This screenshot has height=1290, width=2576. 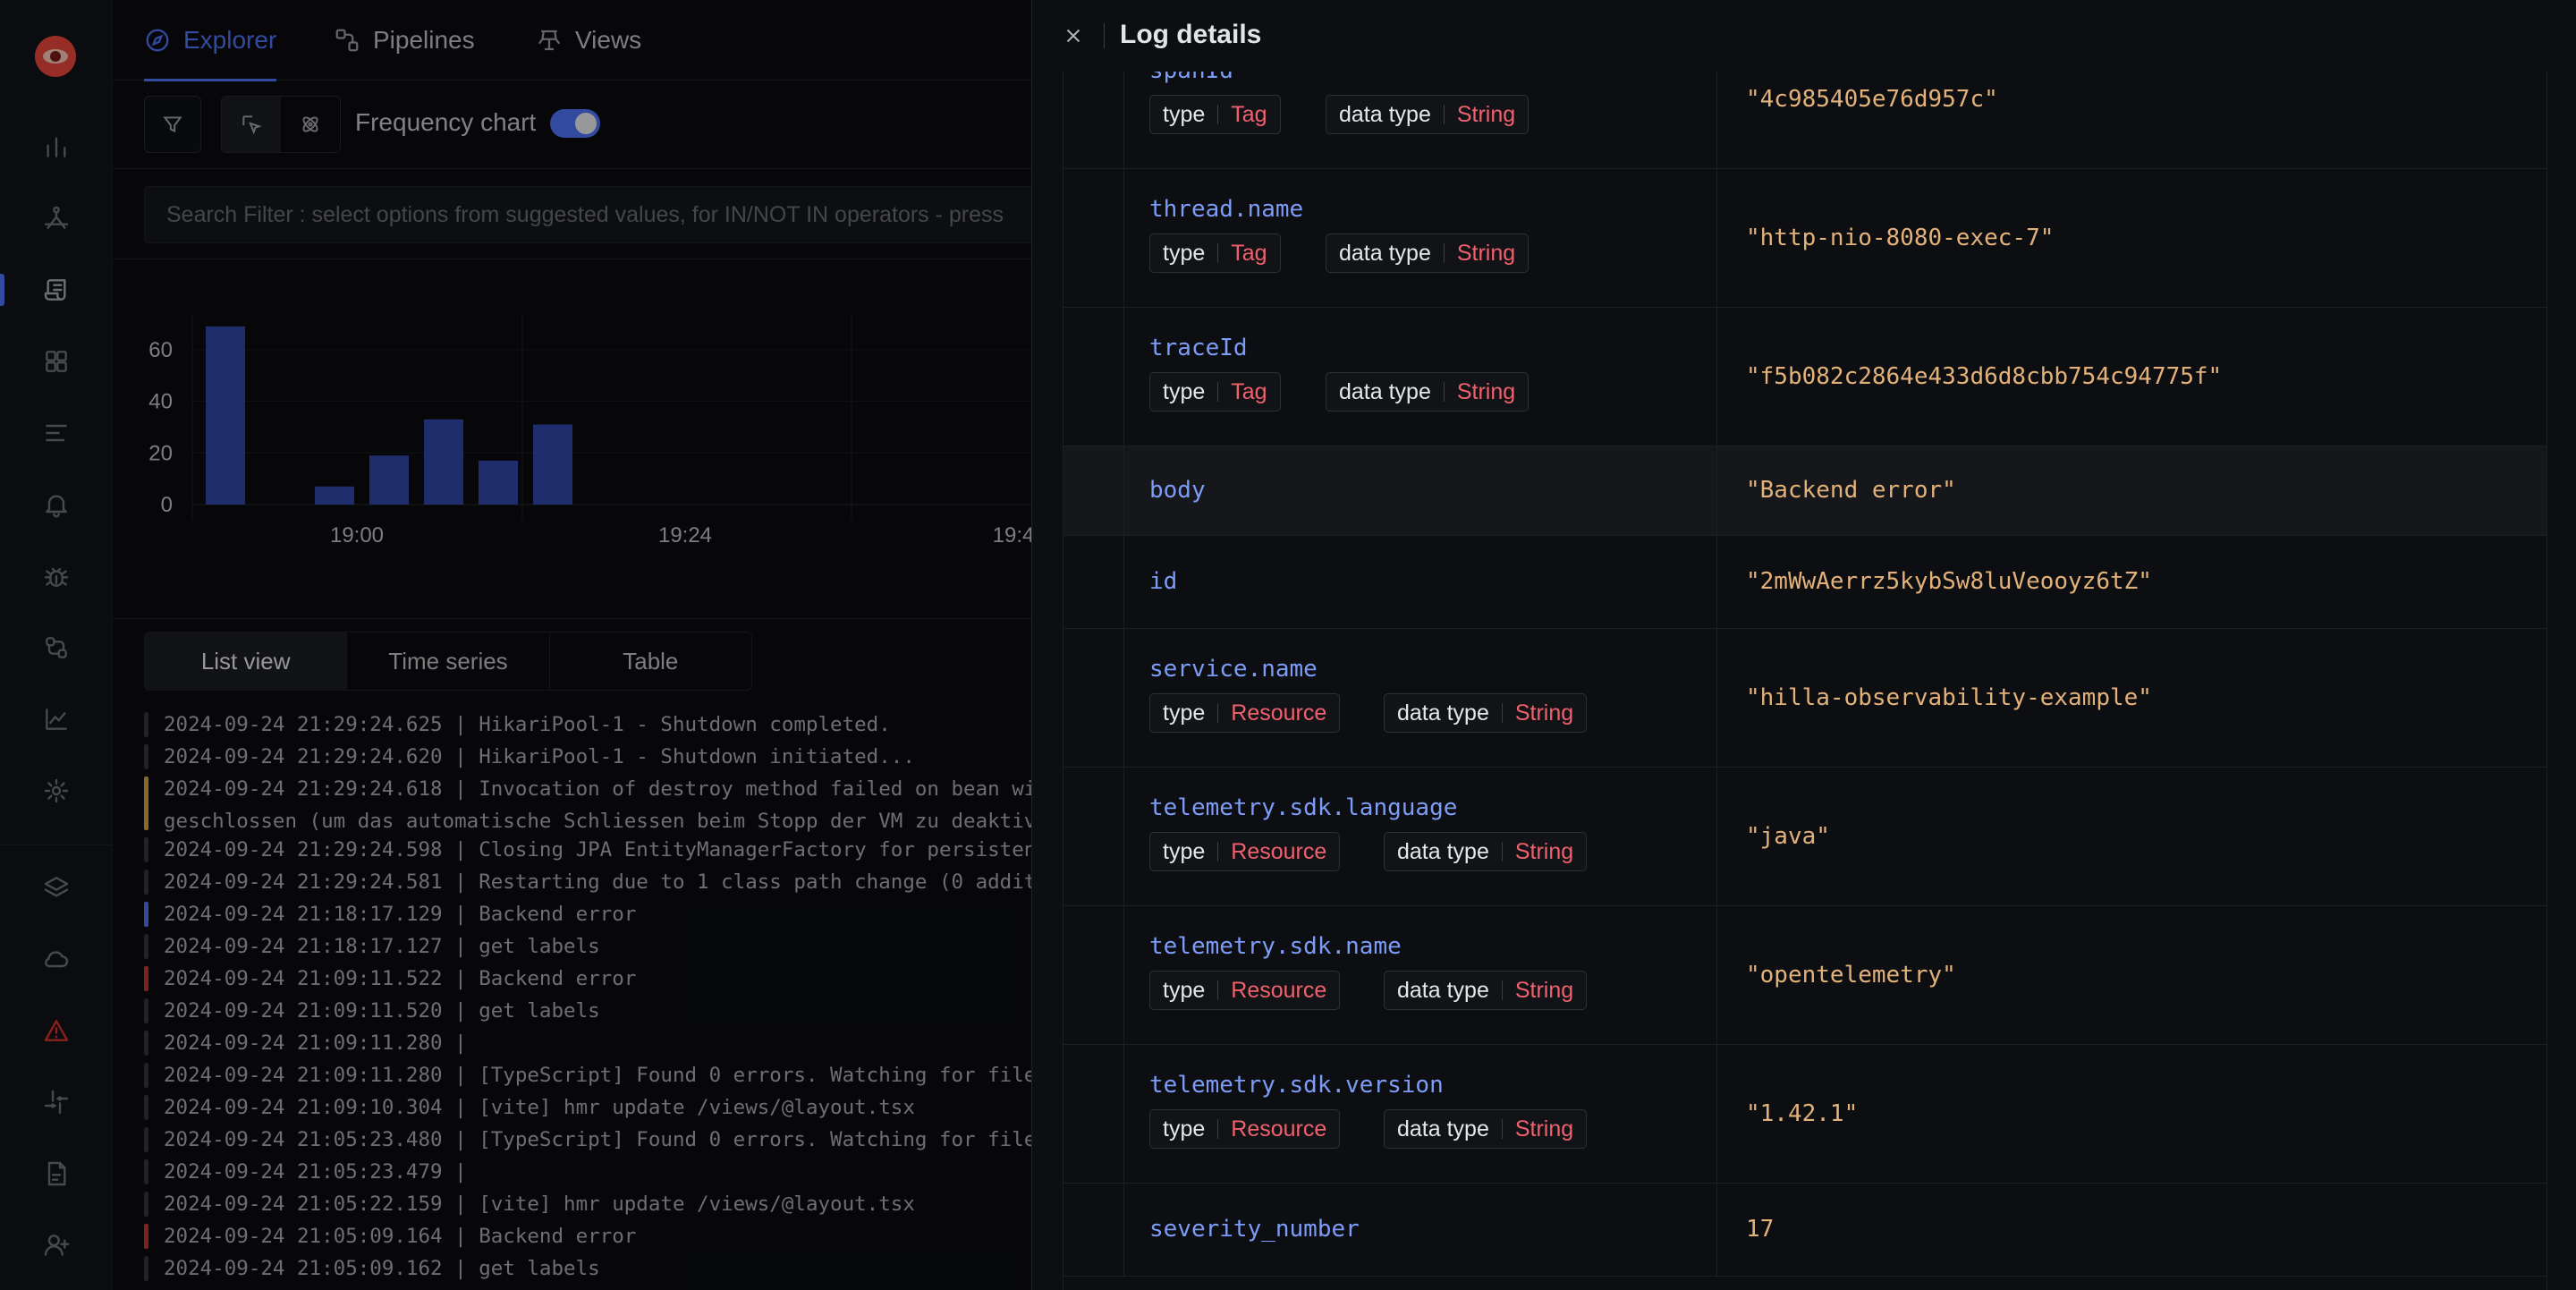 What do you see at coordinates (587, 1011) in the screenshot?
I see `log-line: 2024-09-24 21:09:11.520 | get labels` at bounding box center [587, 1011].